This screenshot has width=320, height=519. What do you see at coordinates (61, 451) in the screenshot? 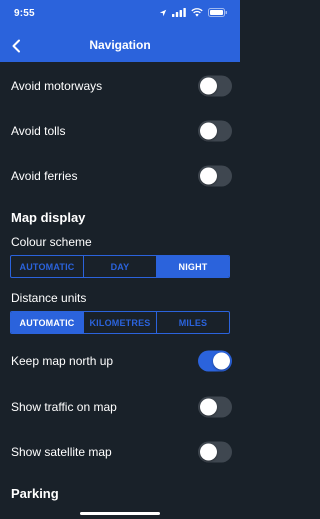
I see `show-satellite-label: Show satellite map` at bounding box center [61, 451].